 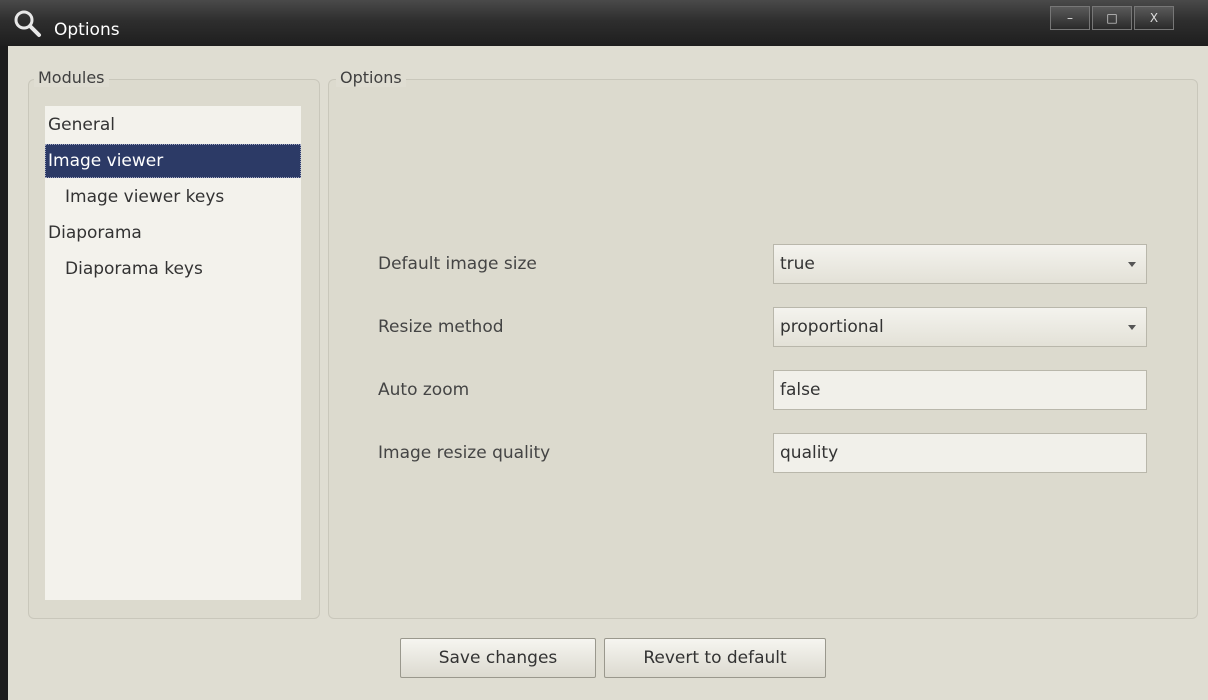 What do you see at coordinates (173, 269) in the screenshot?
I see `module-item: Diaporama keys` at bounding box center [173, 269].